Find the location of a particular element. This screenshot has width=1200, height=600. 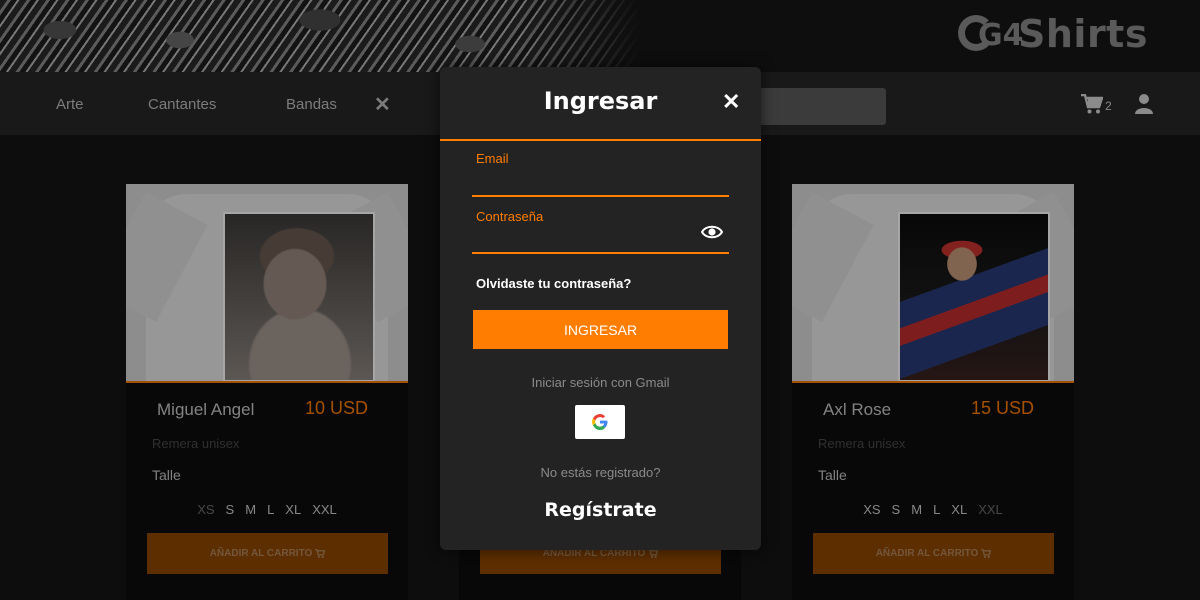

forgot-password-link: Olvidaste tu contraseña? is located at coordinates (553, 283).